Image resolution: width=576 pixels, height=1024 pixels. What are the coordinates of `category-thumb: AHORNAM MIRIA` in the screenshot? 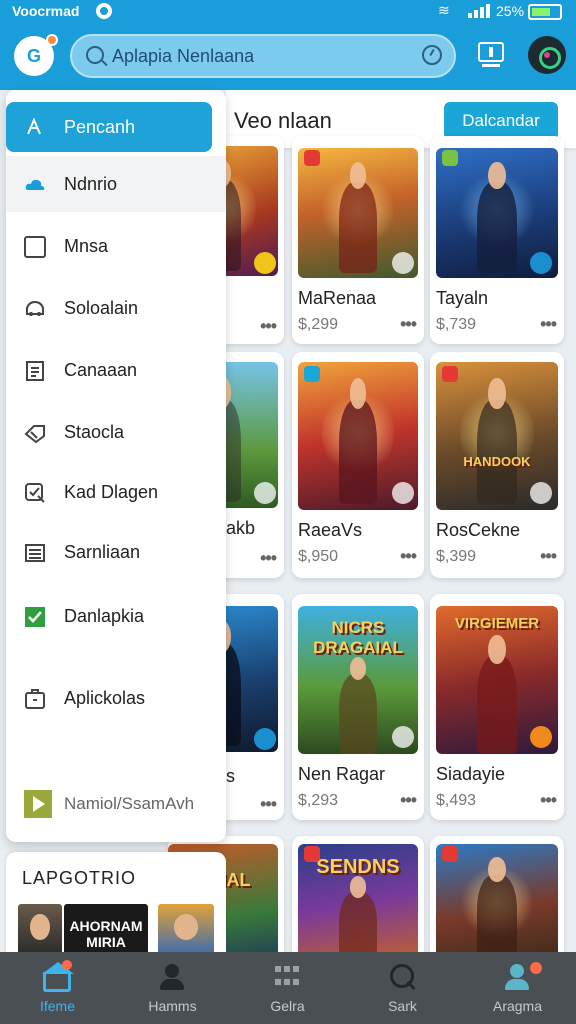 It's located at (106, 930).